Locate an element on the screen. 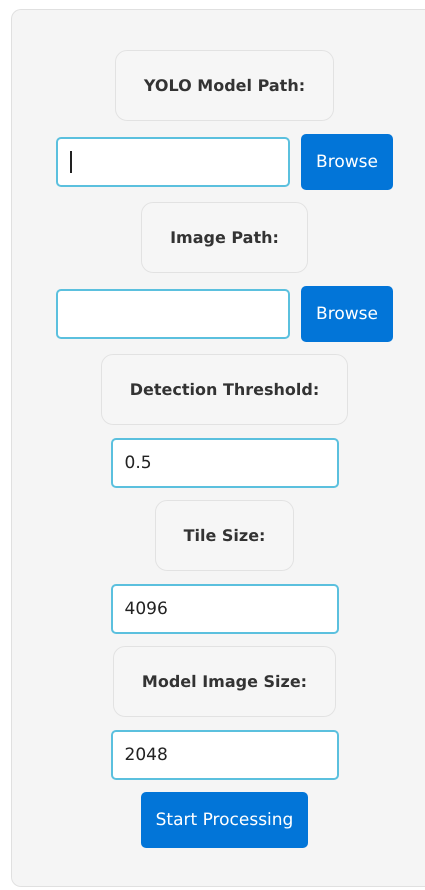  input-field: 4096 is located at coordinates (224, 609).